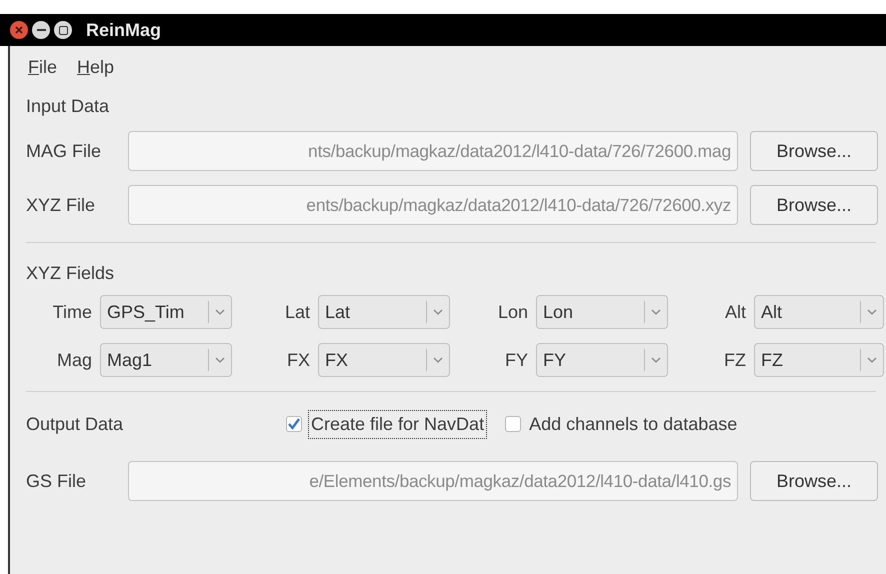 This screenshot has height=574, width=886. Describe the element at coordinates (74, 360) in the screenshot. I see `field-label: Mag` at that location.